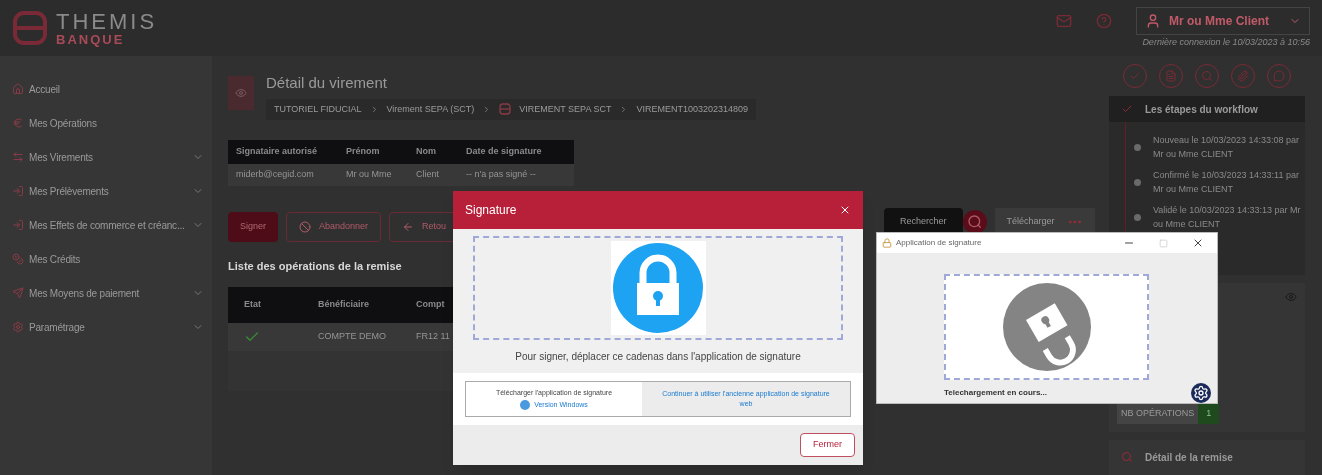 The width and height of the screenshot is (1322, 475). Describe the element at coordinates (1228, 147) in the screenshot. I see `workflow-step: Nouveau le 10/03/2023 14:33:08 par Mr ou Mme CLIENT` at that location.